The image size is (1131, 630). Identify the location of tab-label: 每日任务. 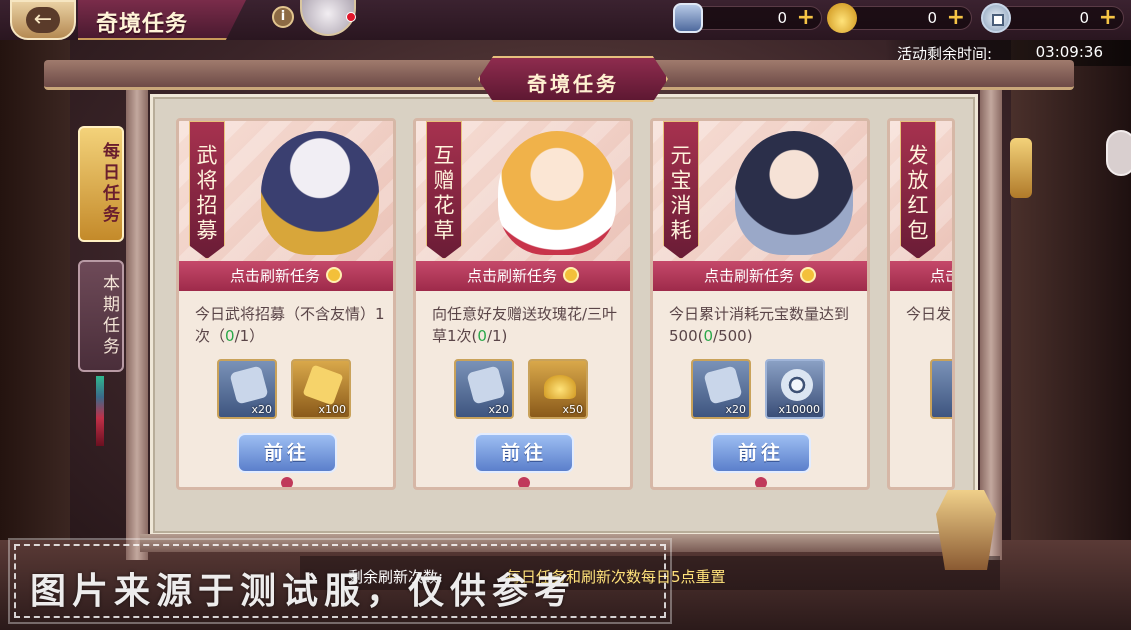
(109, 184).